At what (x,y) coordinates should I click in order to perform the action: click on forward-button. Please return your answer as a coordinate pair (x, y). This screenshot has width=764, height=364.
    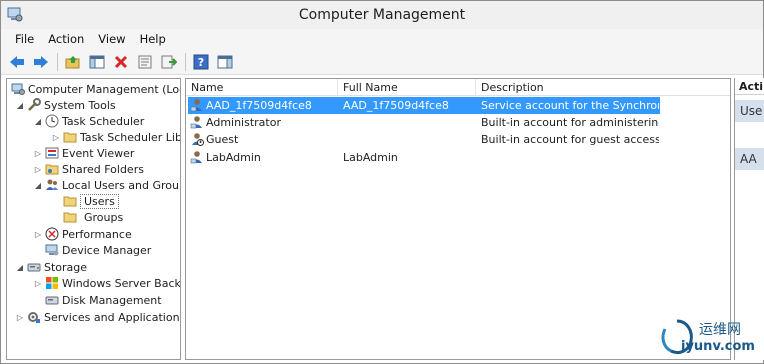
    Looking at the image, I should click on (41, 62).